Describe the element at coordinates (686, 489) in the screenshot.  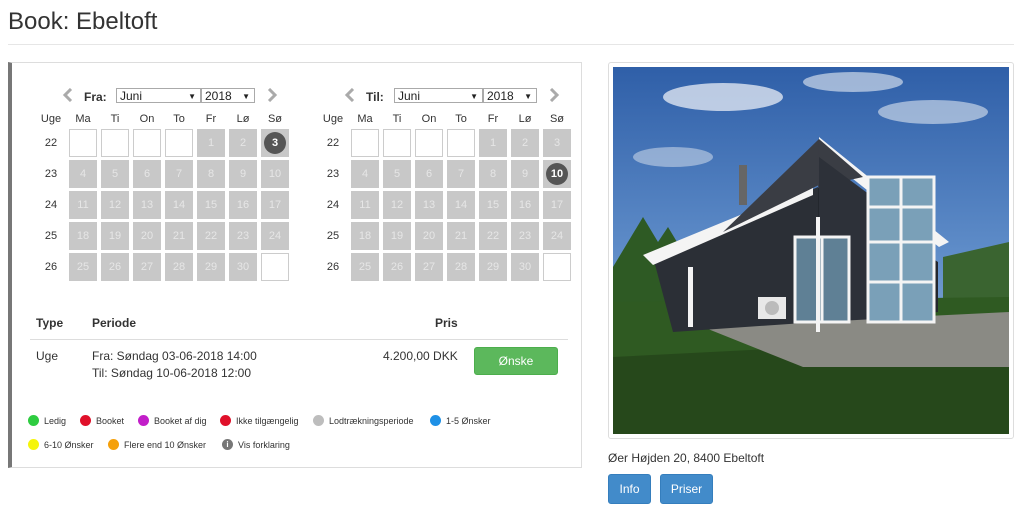
I see `prices-button: Priser` at that location.